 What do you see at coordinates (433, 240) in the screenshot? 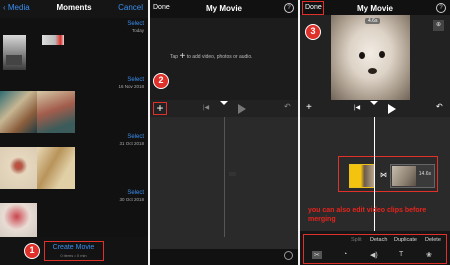
I see `delete-button: Delete` at bounding box center [433, 240].